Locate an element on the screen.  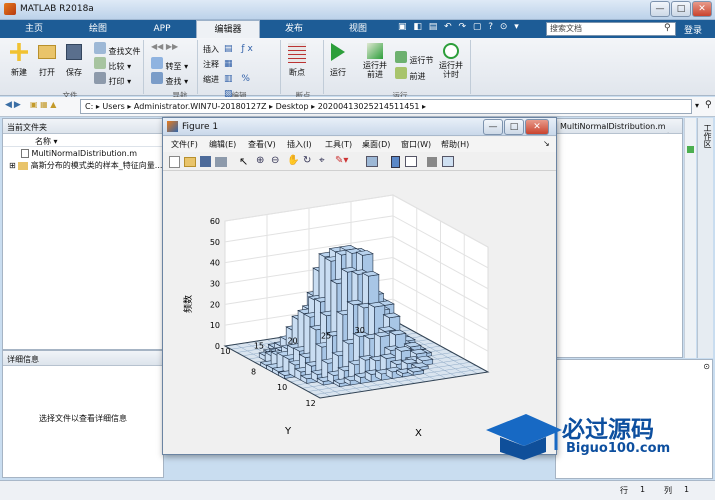
watermark-logo: 必过源码 Biguo100.com is located at coordinates (584, 438).